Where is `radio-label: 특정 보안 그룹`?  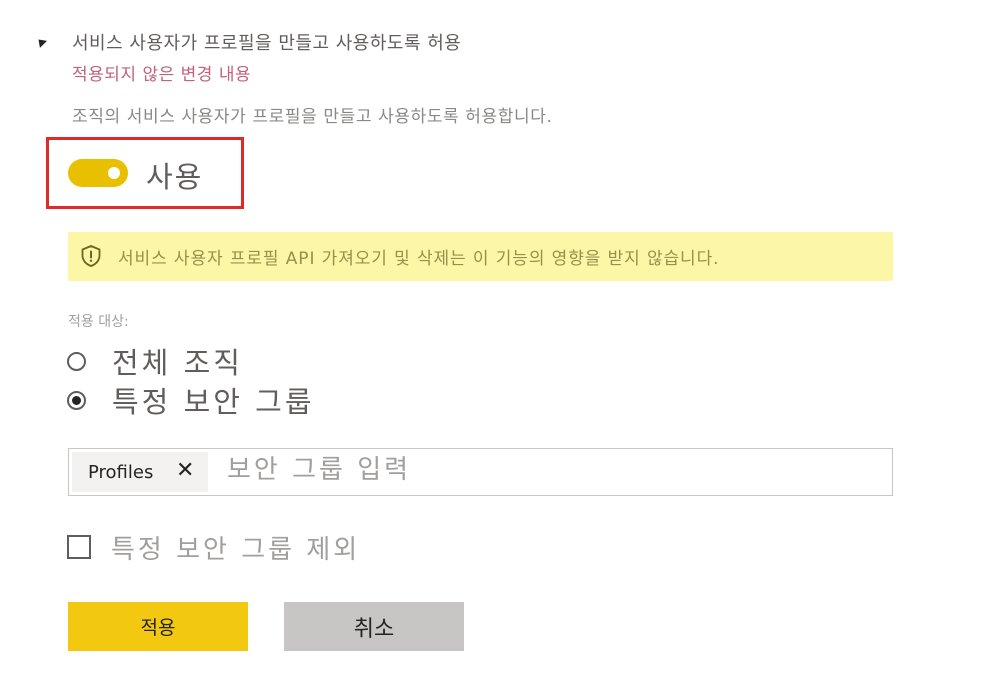 radio-label: 특정 보안 그룹 is located at coordinates (213, 402).